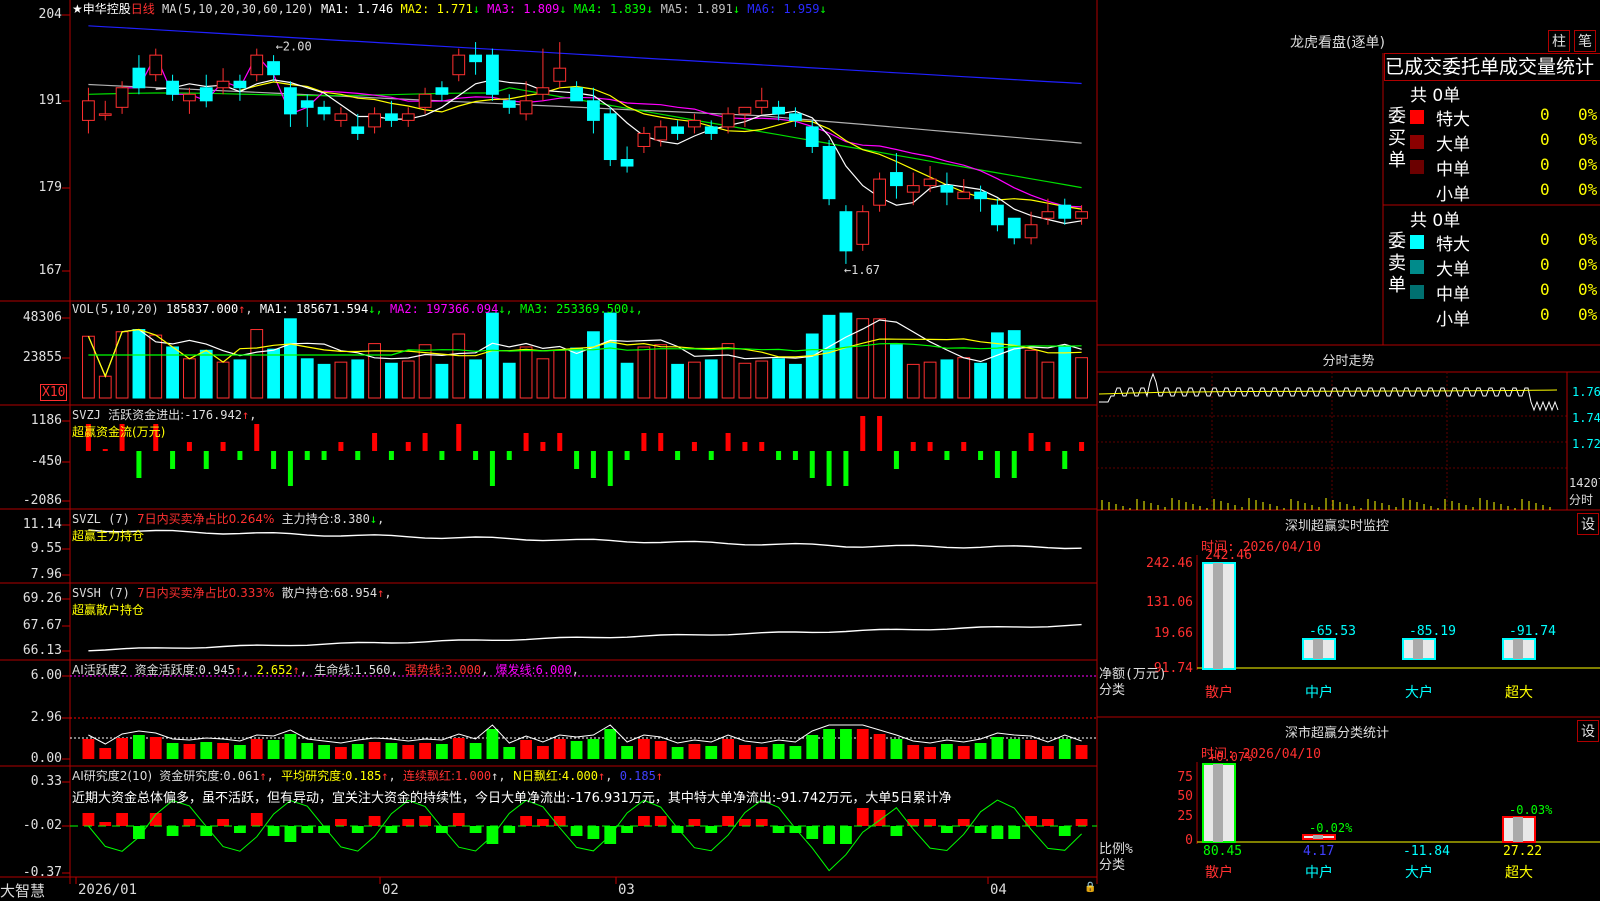 The width and height of the screenshot is (1600, 901). What do you see at coordinates (1588, 114) in the screenshot?
I see `buy-row-pct-0: 0%` at bounding box center [1588, 114].